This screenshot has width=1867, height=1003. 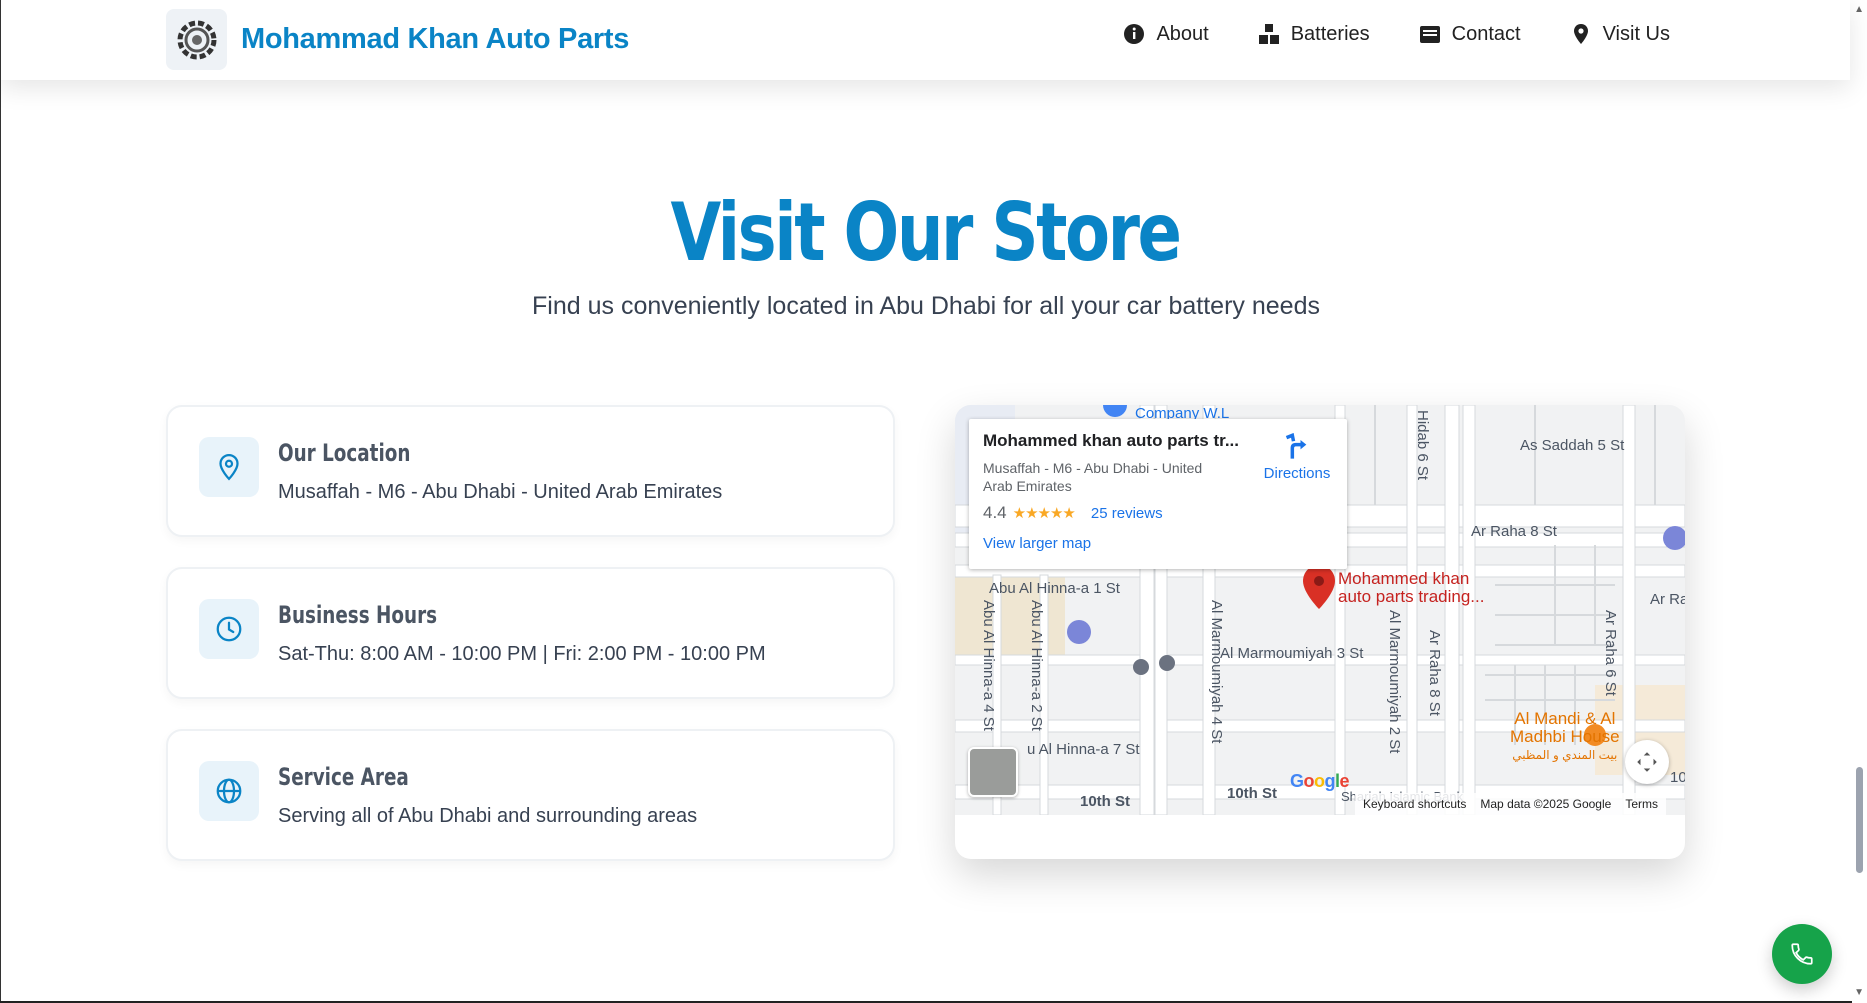 I want to click on terms-link: Terms, so click(x=1641, y=804).